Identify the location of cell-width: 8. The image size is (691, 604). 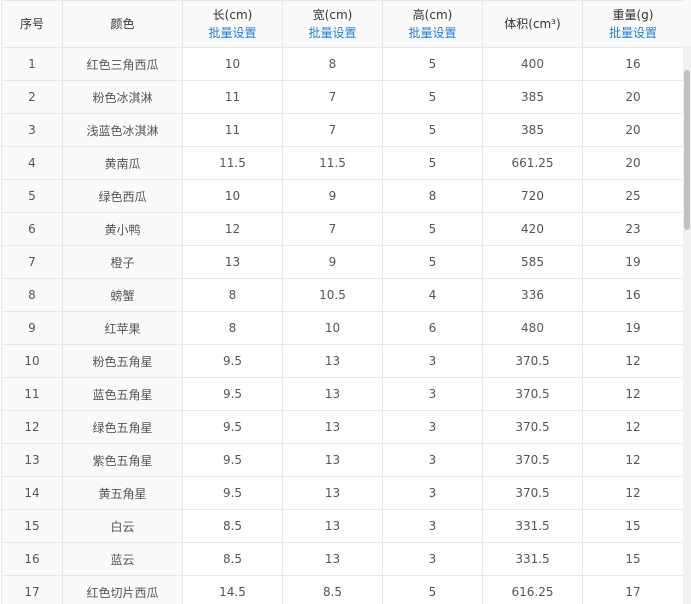
(332, 64).